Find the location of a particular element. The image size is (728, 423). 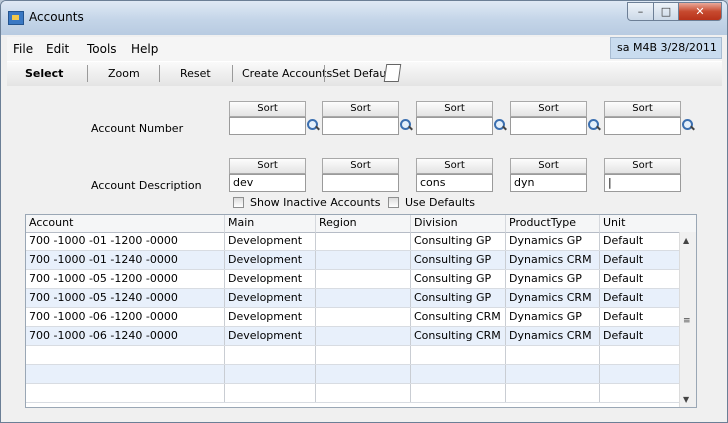

column-header-unit: Unit is located at coordinates (640, 223).